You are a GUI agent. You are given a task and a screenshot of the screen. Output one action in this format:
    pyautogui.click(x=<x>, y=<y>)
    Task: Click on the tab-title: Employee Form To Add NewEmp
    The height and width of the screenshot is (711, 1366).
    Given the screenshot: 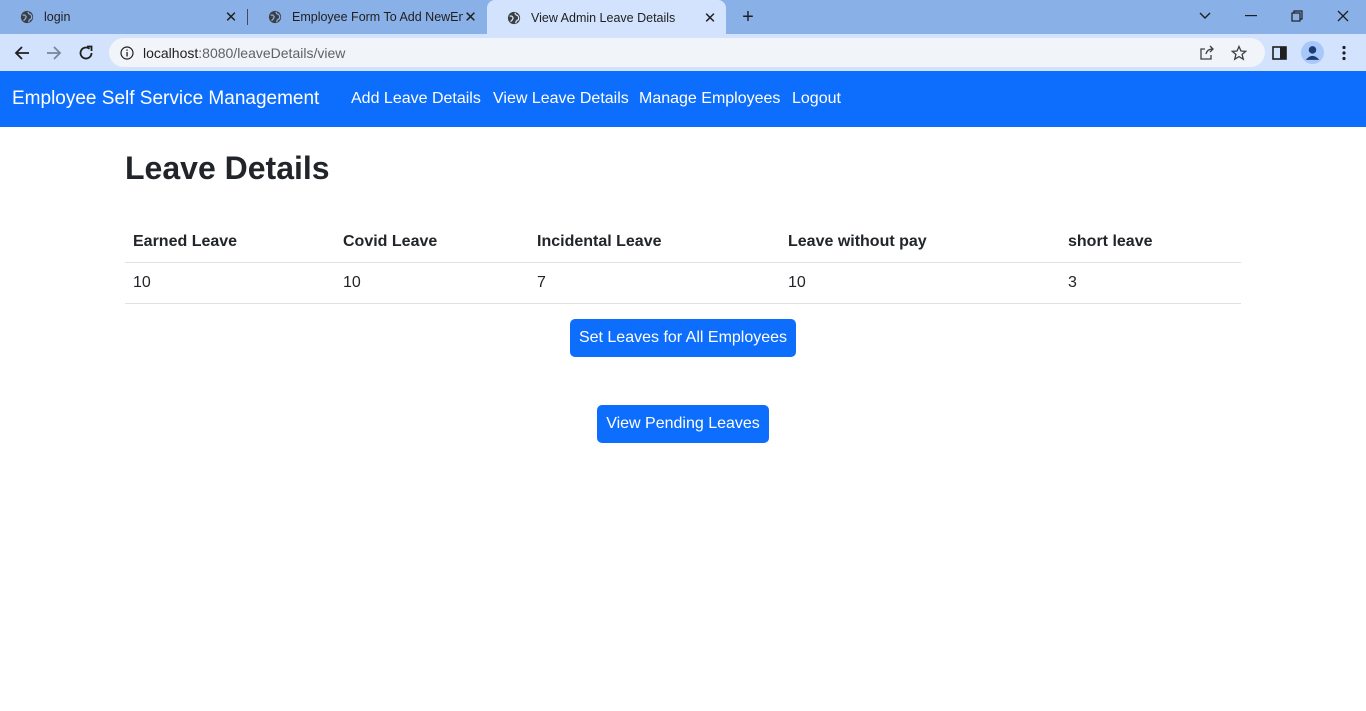 What is the action you would take?
    pyautogui.click(x=378, y=17)
    